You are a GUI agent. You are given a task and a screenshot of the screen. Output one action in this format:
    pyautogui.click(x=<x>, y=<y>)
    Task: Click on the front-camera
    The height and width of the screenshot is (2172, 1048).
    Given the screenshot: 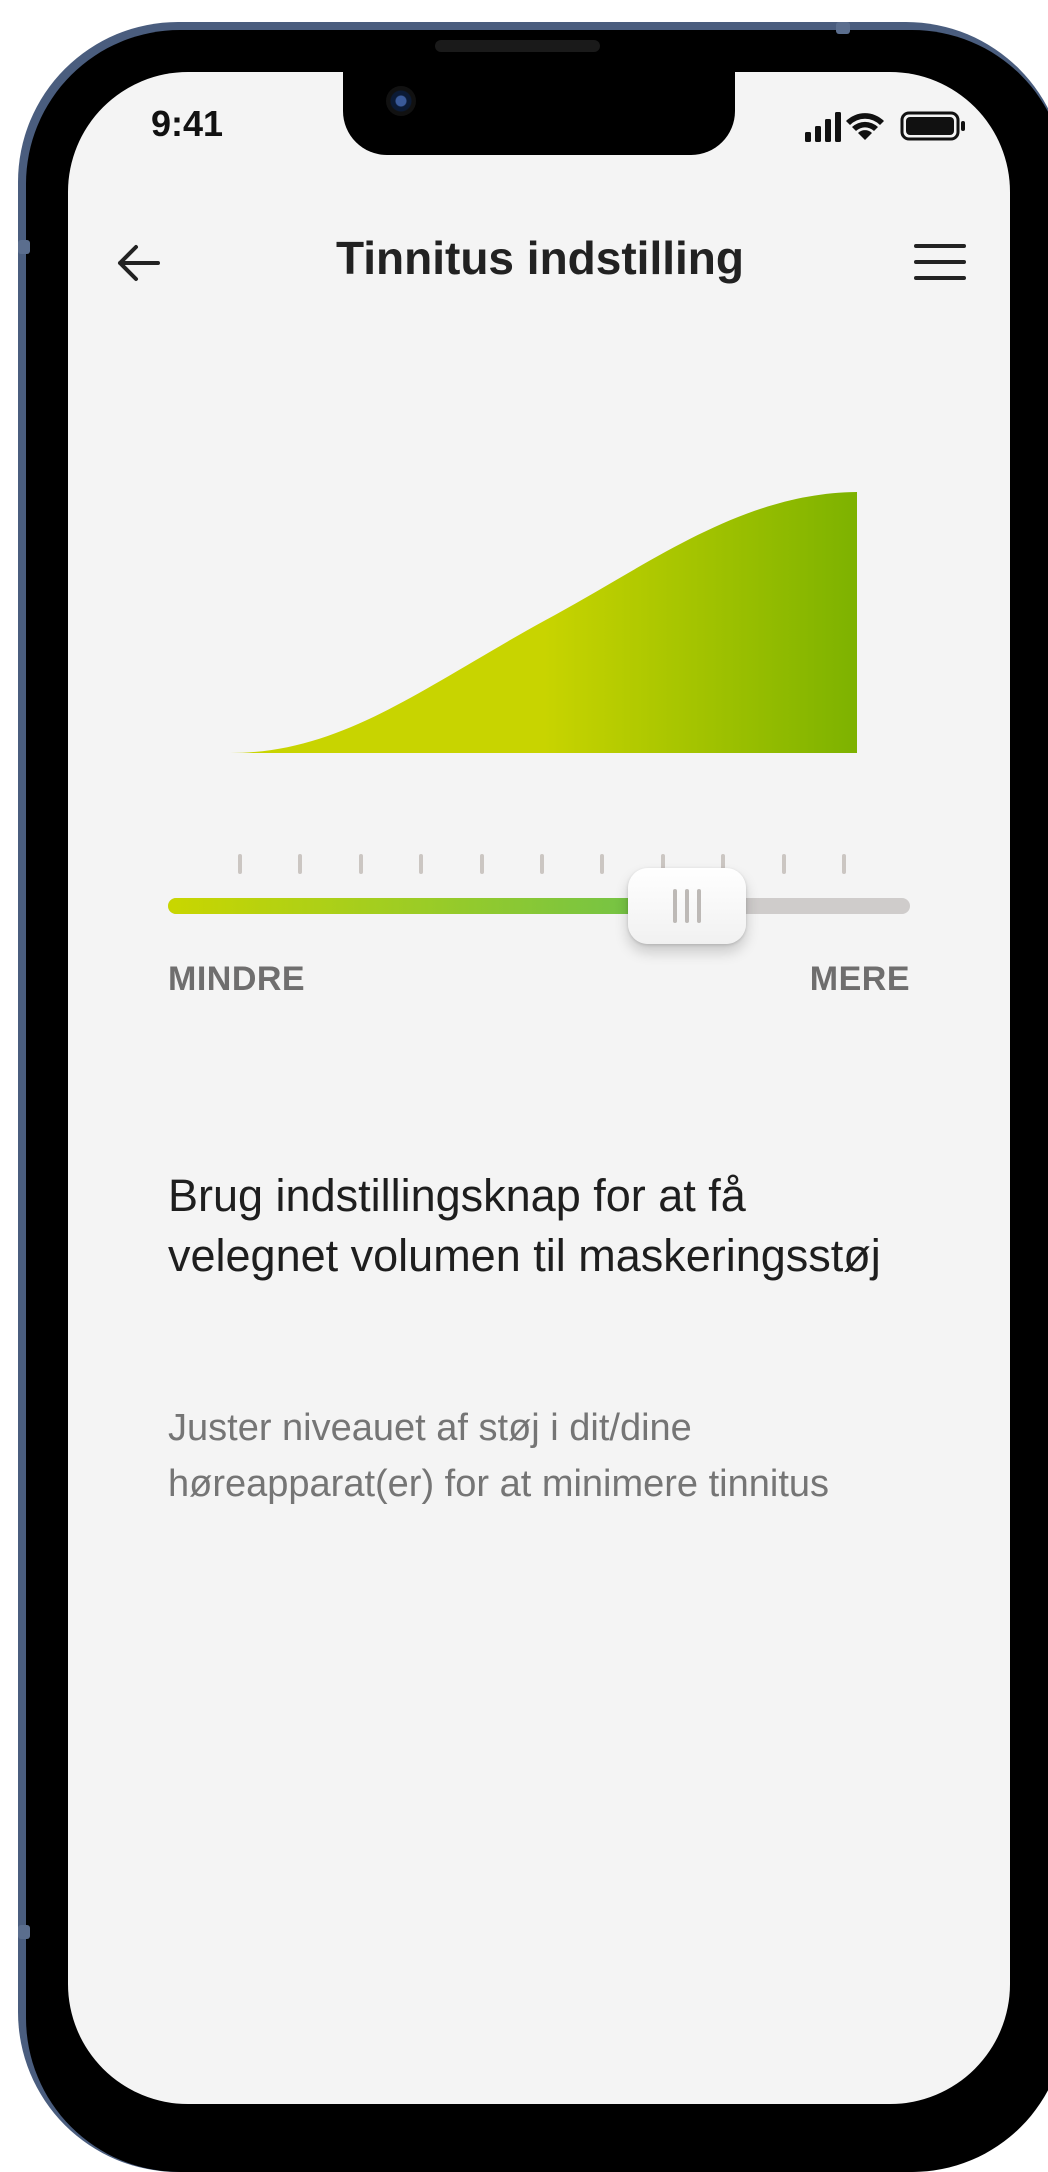 What is the action you would take?
    pyautogui.click(x=401, y=101)
    